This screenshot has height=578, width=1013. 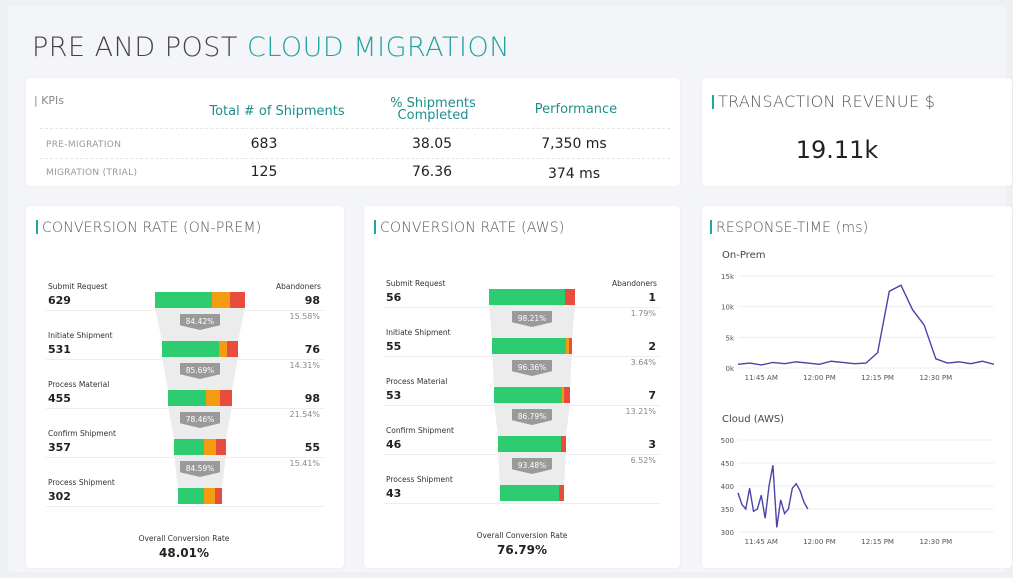 I want to click on revenue-label: TRANSACTION REVENUE $, so click(x=823, y=101).